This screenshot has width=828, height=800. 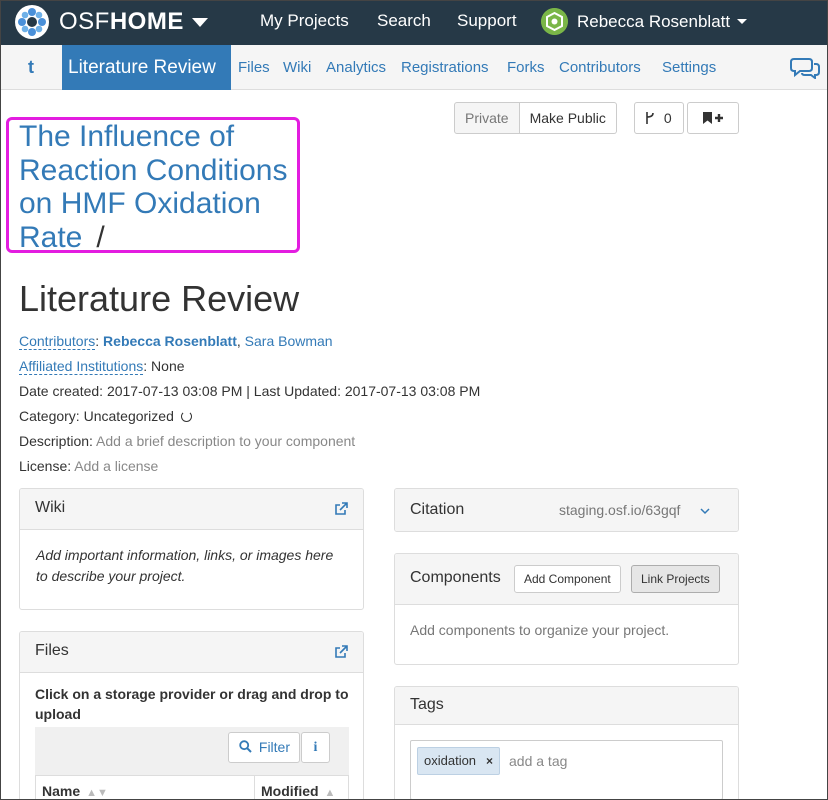 I want to click on contributor-link: Rebecca Rosenblatt, so click(x=170, y=341).